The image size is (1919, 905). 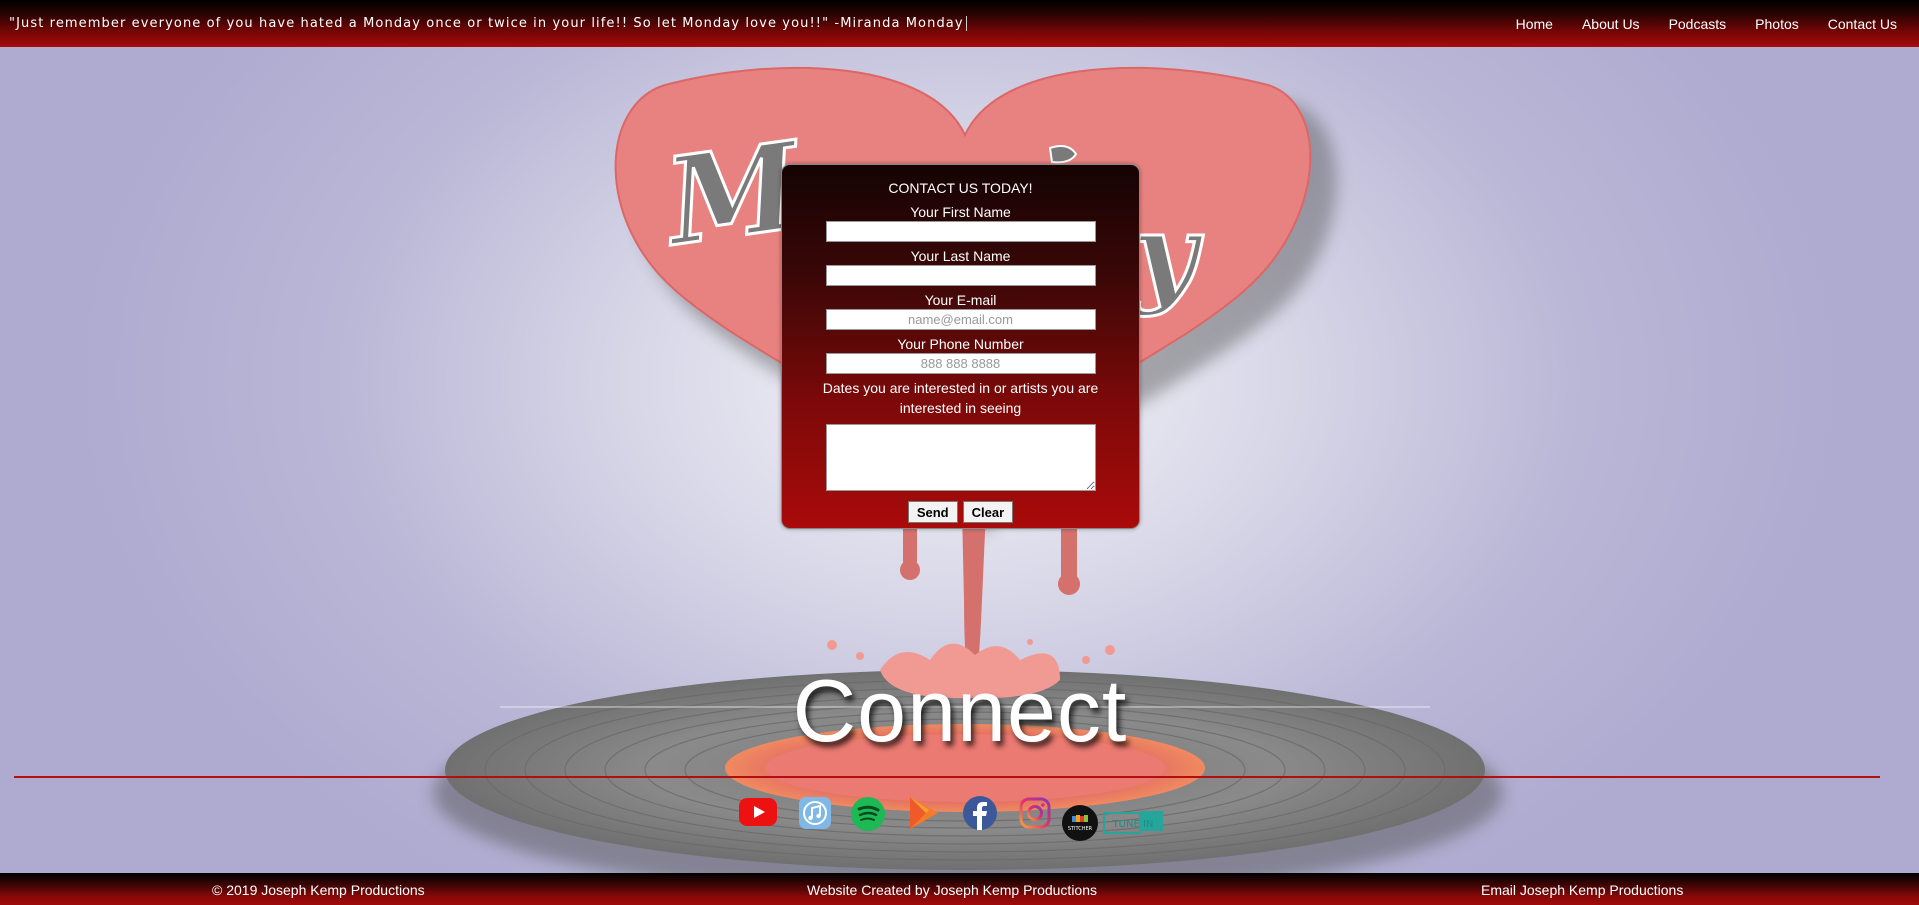 I want to click on first-name-field, so click(x=960, y=231).